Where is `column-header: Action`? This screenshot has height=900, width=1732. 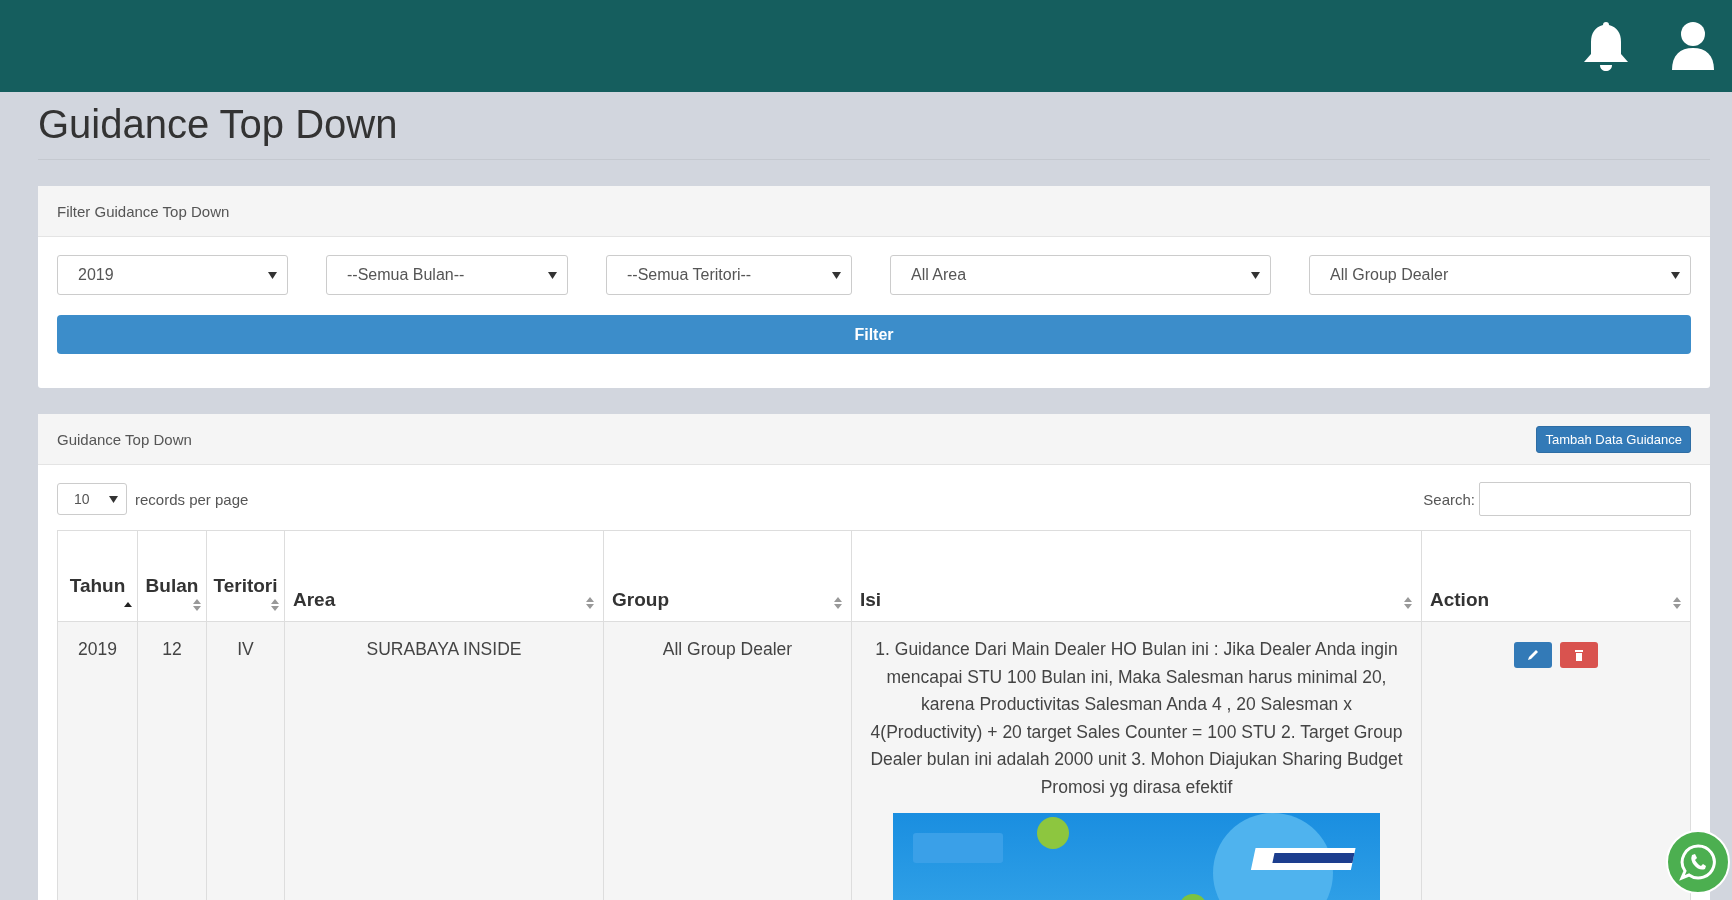
column-header: Action is located at coordinates (1460, 600).